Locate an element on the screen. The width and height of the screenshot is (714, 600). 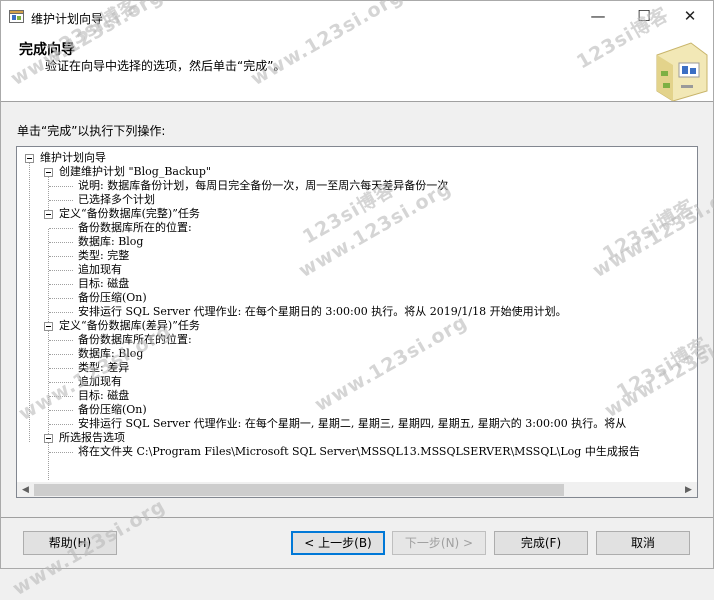
back-button: < 上一步(B) is located at coordinates (338, 543).